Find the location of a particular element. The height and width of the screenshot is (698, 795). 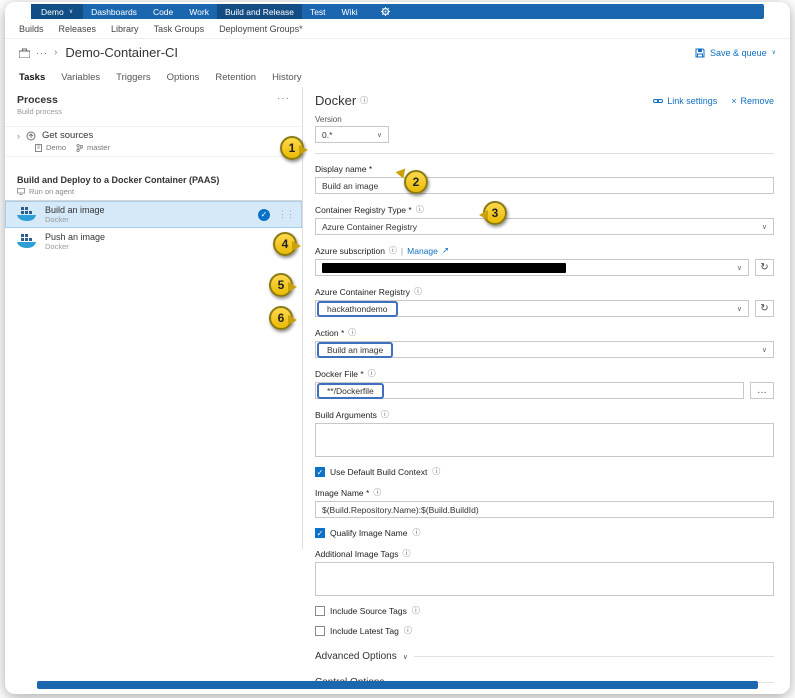

registry-type-value: Azure Container Registry is located at coordinates (369, 226).